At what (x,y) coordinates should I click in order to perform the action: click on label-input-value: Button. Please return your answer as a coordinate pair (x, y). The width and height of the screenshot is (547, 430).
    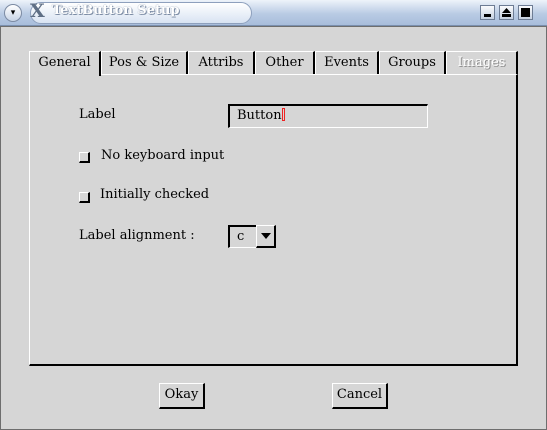
    Looking at the image, I should click on (259, 115).